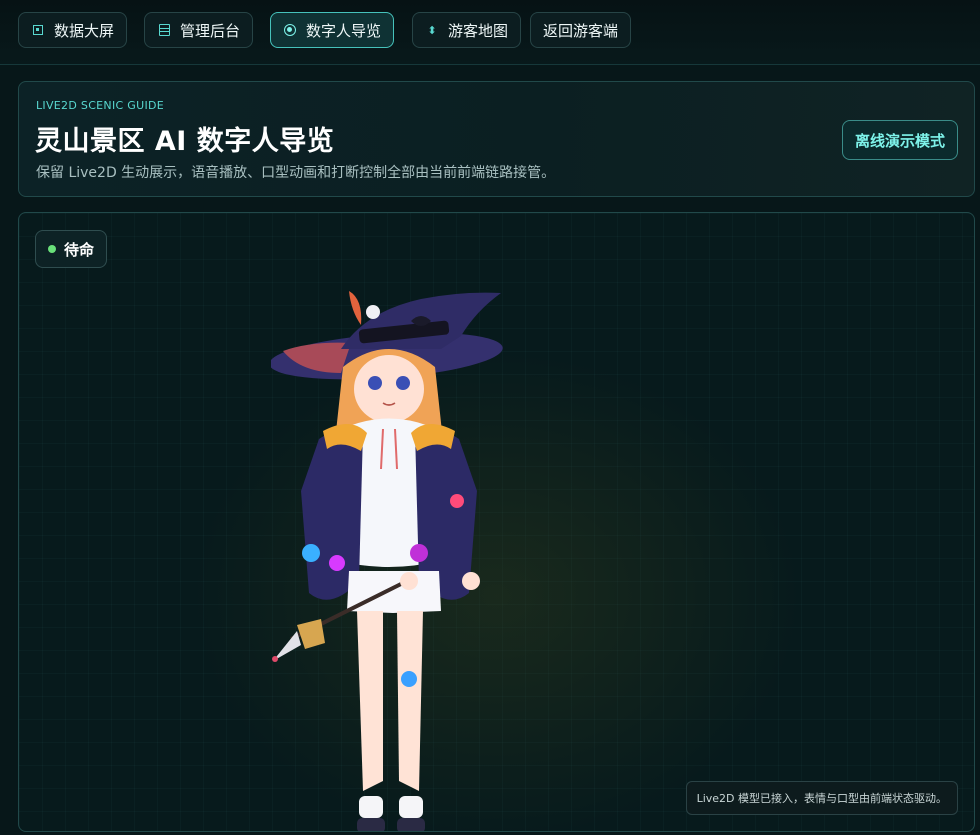  Describe the element at coordinates (899, 140) in the screenshot. I see `offline-demo-mode-button: 离线演示模式` at that location.